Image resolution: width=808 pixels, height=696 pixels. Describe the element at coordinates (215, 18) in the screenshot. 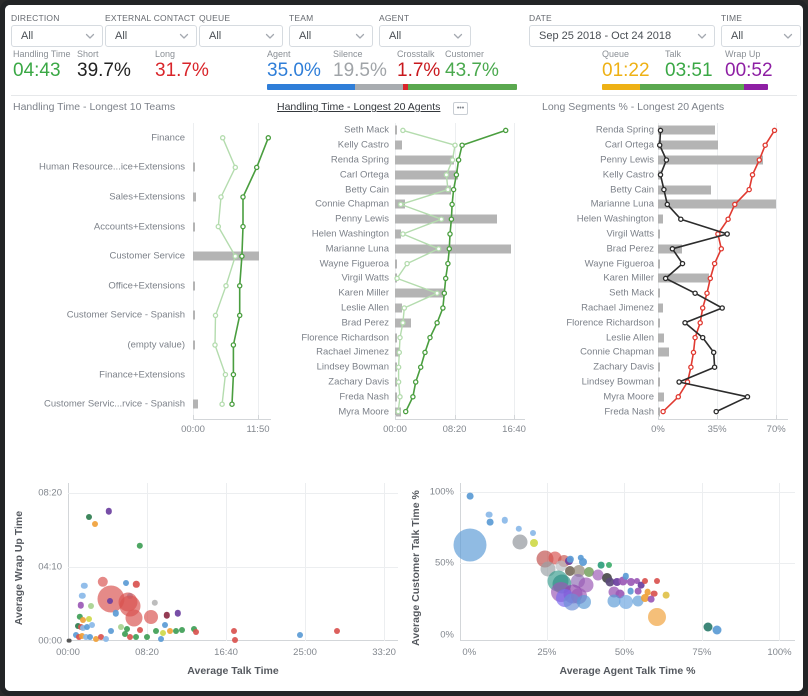

I see `filter-label-queue: QUEUE` at that location.